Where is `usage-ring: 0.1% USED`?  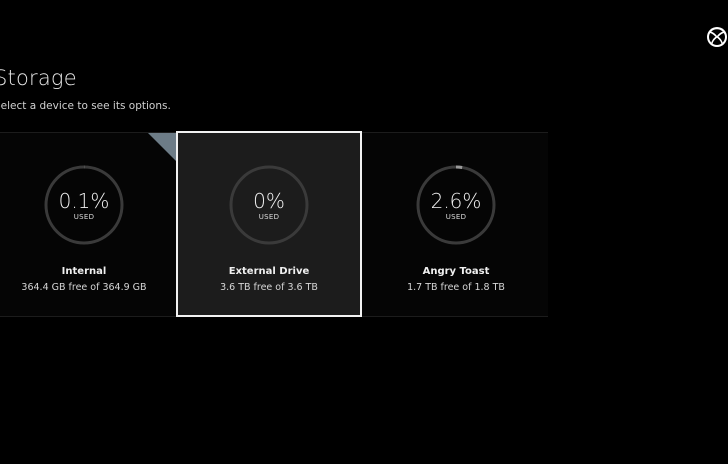 usage-ring: 0.1% USED is located at coordinates (84, 205).